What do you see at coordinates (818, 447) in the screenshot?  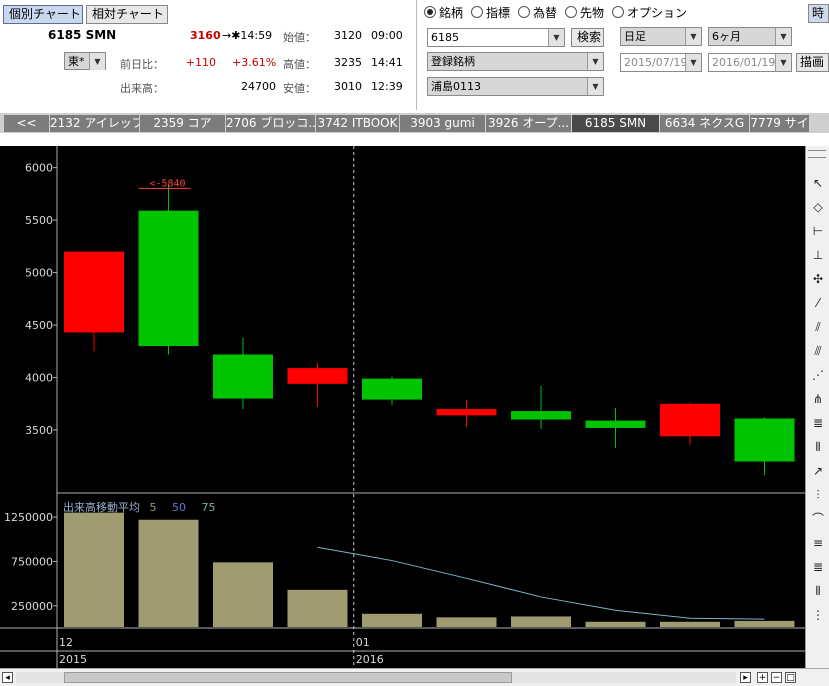 I see `cycle-icon: ⦀` at bounding box center [818, 447].